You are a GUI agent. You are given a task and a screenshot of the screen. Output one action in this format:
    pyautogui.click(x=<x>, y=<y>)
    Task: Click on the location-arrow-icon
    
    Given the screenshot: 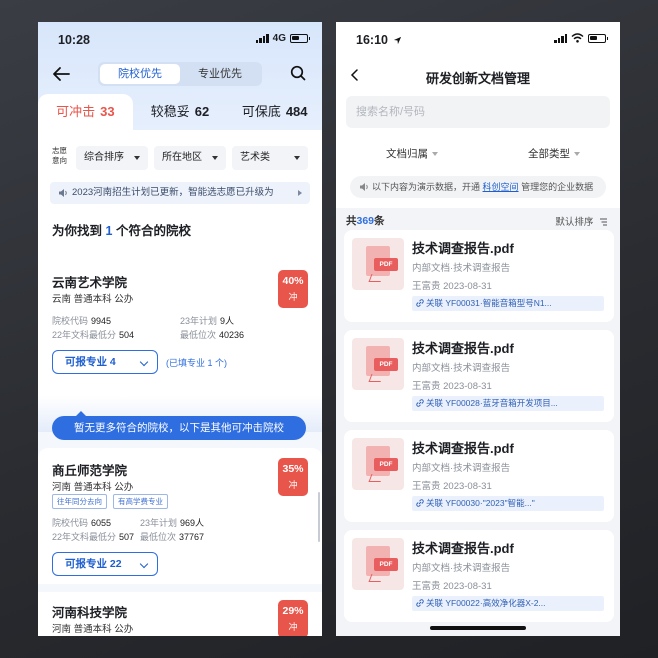 What is the action you would take?
    pyautogui.click(x=398, y=40)
    